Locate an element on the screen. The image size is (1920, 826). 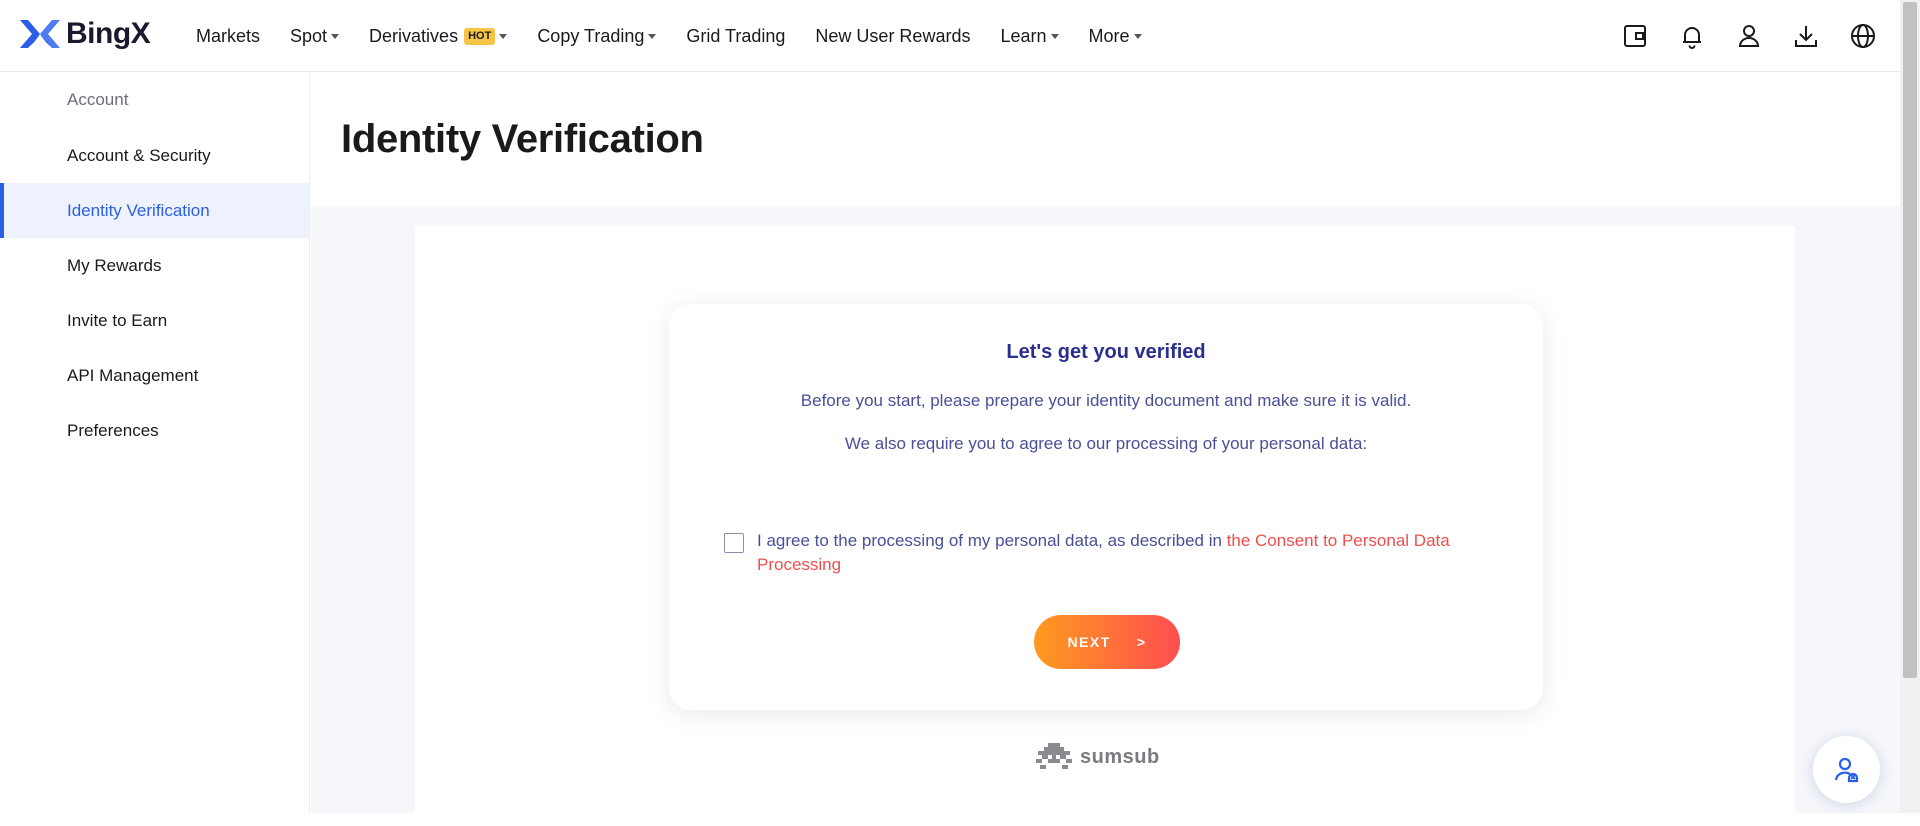
card-title: Let's get you verified is located at coordinates (1106, 352).